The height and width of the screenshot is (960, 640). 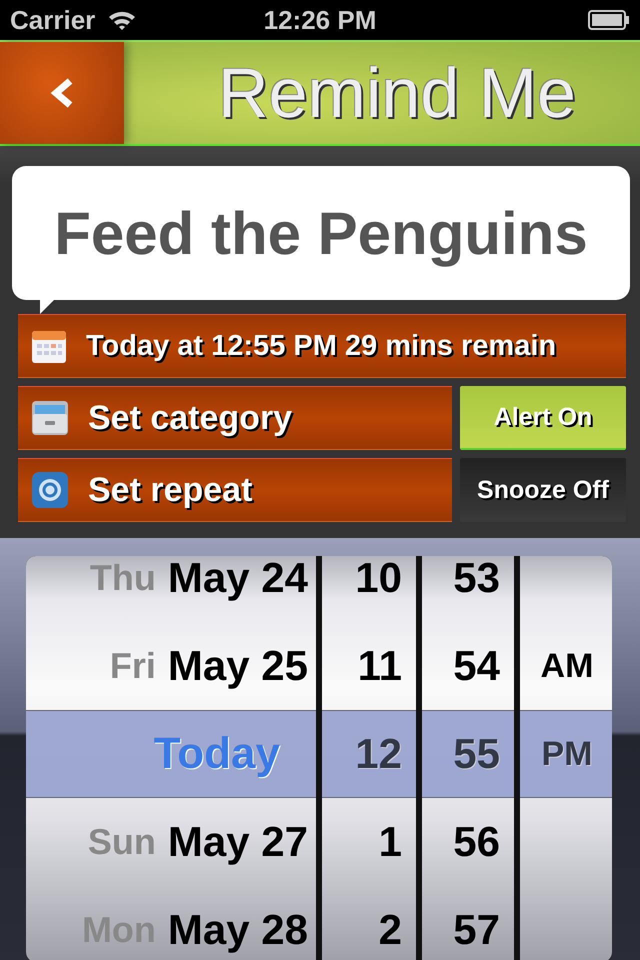 What do you see at coordinates (567, 666) in the screenshot?
I see `period-value: AM` at bounding box center [567, 666].